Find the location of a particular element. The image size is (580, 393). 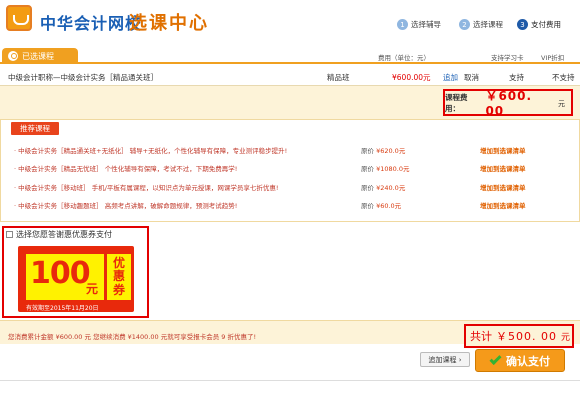

rec-price: 原价 ¥620.0元 is located at coordinates (383, 150).